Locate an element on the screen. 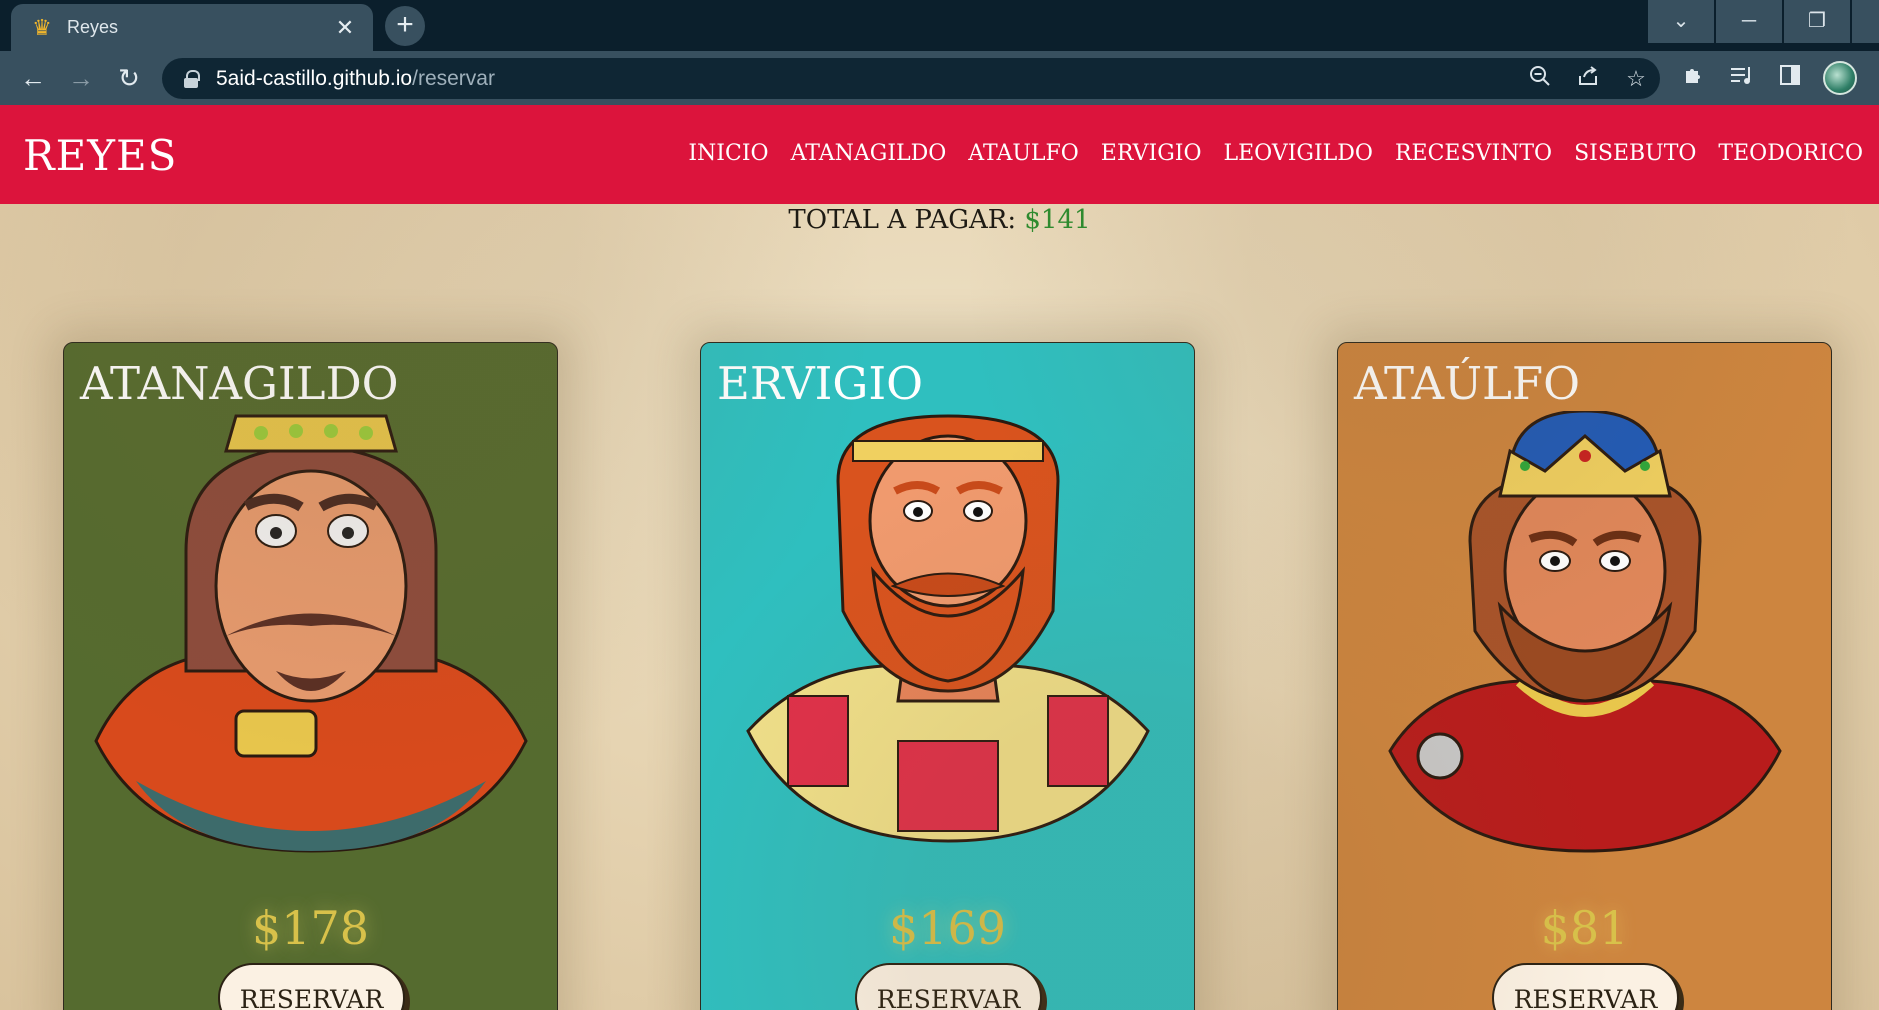  forward-arrow-icon: → is located at coordinates (81, 78).